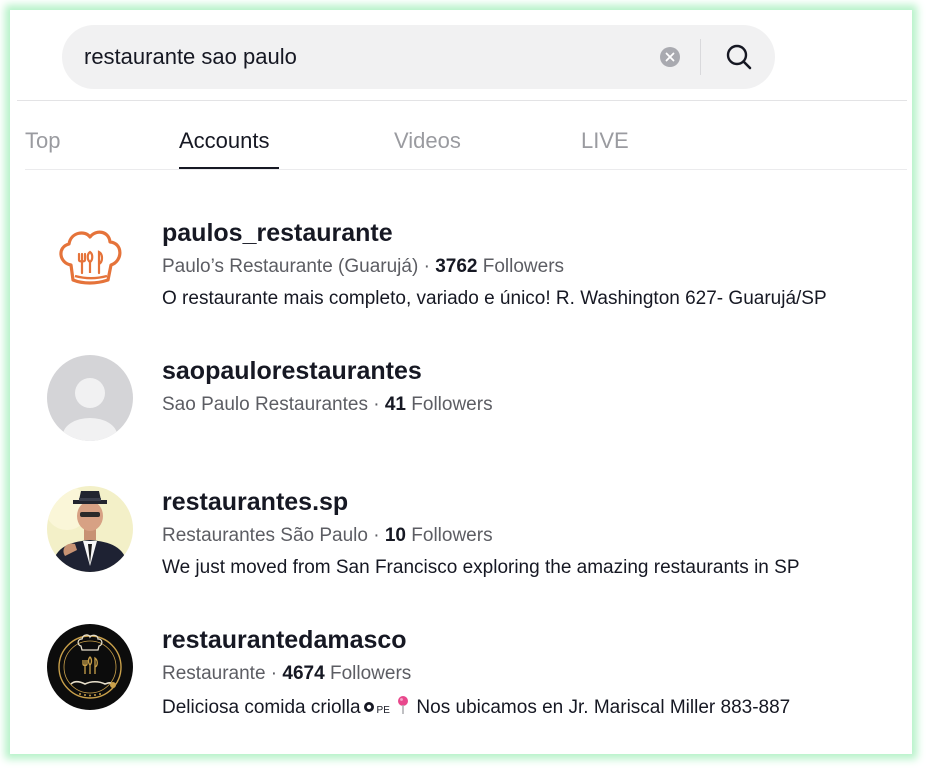  I want to click on tab-accounts: Accounts, so click(224, 141).